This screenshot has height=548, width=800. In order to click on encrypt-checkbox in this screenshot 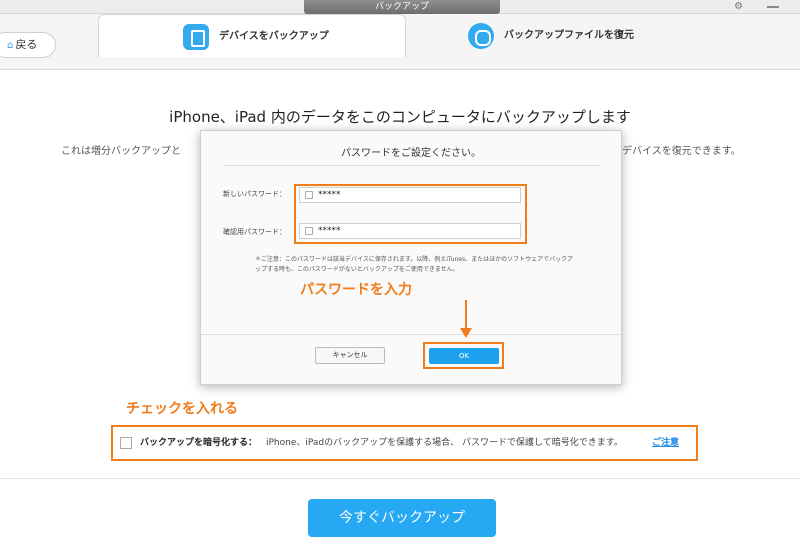, I will do `click(126, 443)`.